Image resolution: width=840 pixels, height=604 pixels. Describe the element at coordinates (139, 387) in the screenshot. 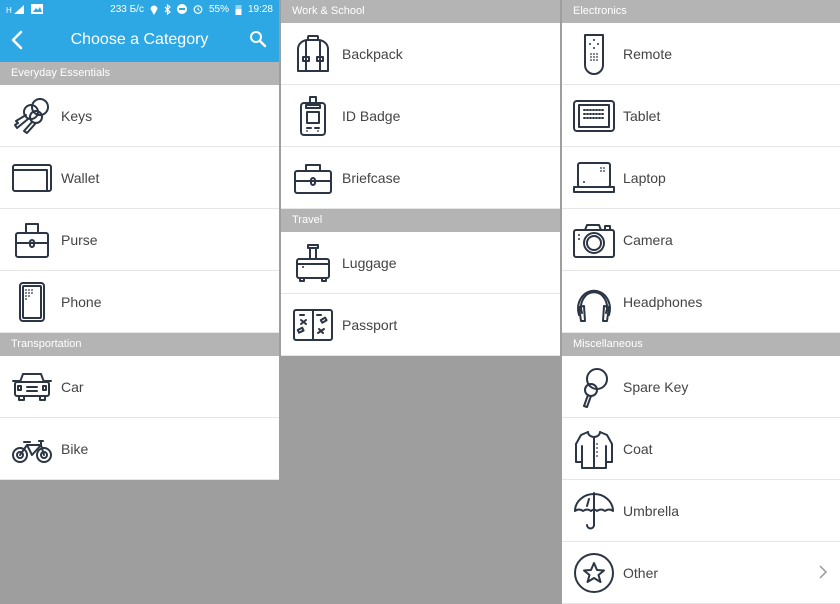

I see `category-item-car: Car` at that location.